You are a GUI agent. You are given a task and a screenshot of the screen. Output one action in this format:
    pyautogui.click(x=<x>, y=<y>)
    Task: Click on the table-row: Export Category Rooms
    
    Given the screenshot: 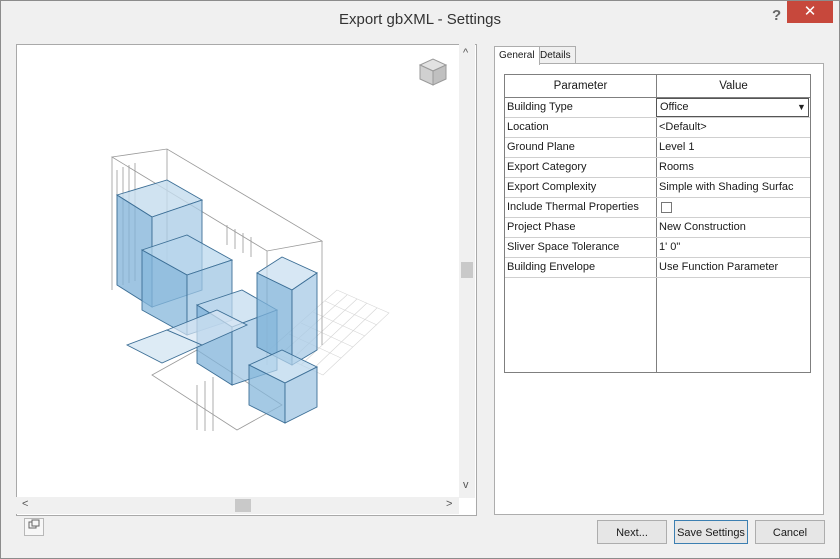 What is the action you would take?
    pyautogui.click(x=657, y=168)
    